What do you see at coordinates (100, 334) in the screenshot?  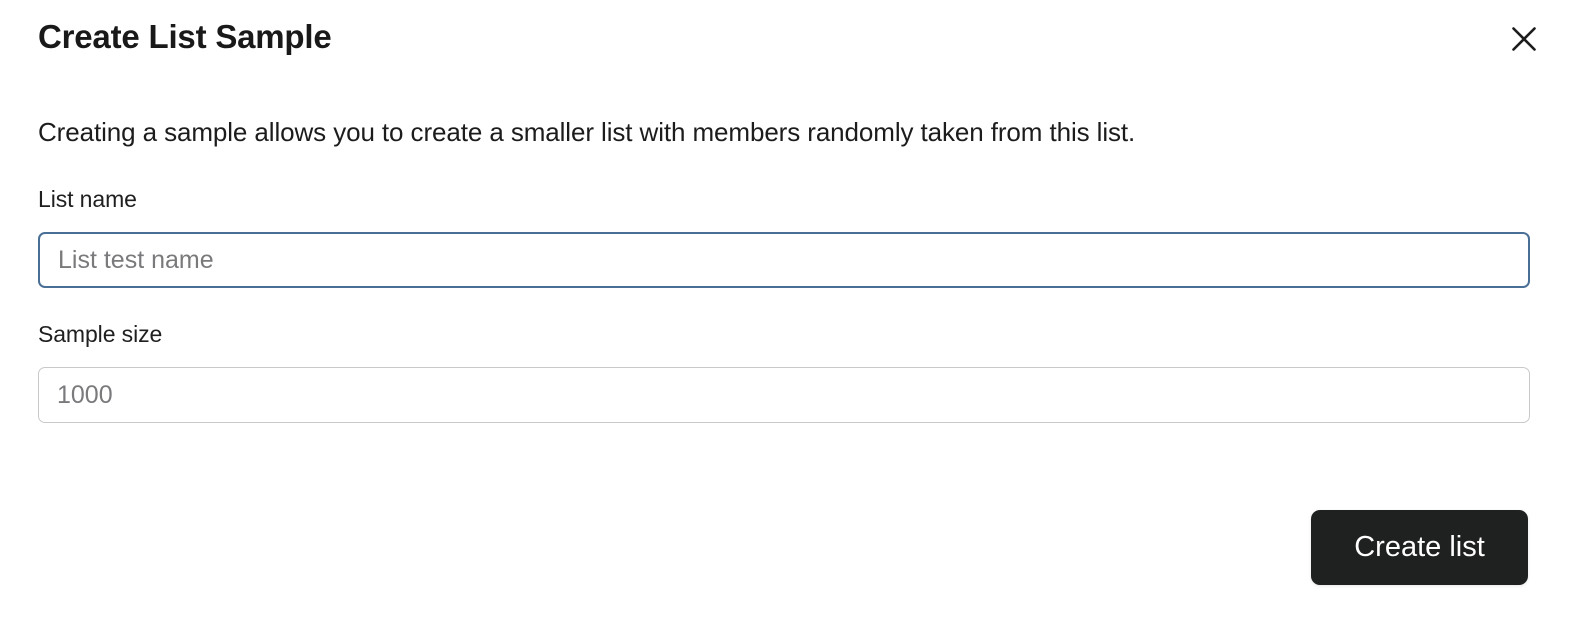 I see `sample-size-label: Sample size` at bounding box center [100, 334].